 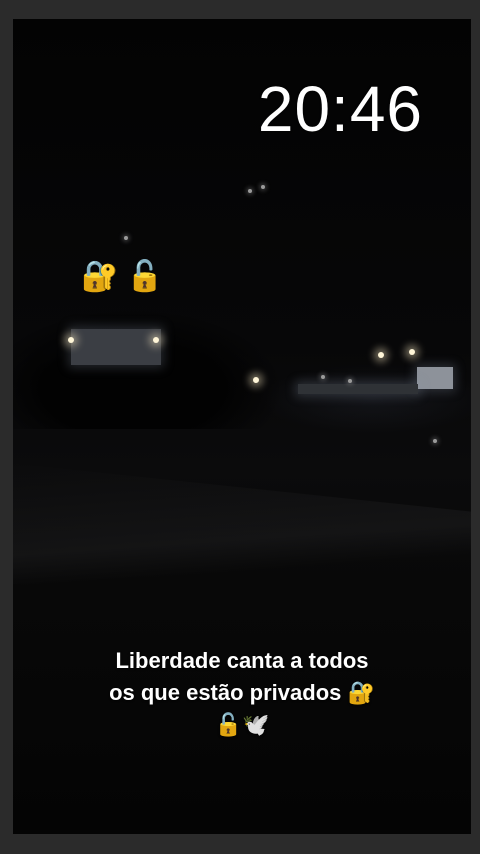 What do you see at coordinates (358, 389) in the screenshot?
I see `distant-wall` at bounding box center [358, 389].